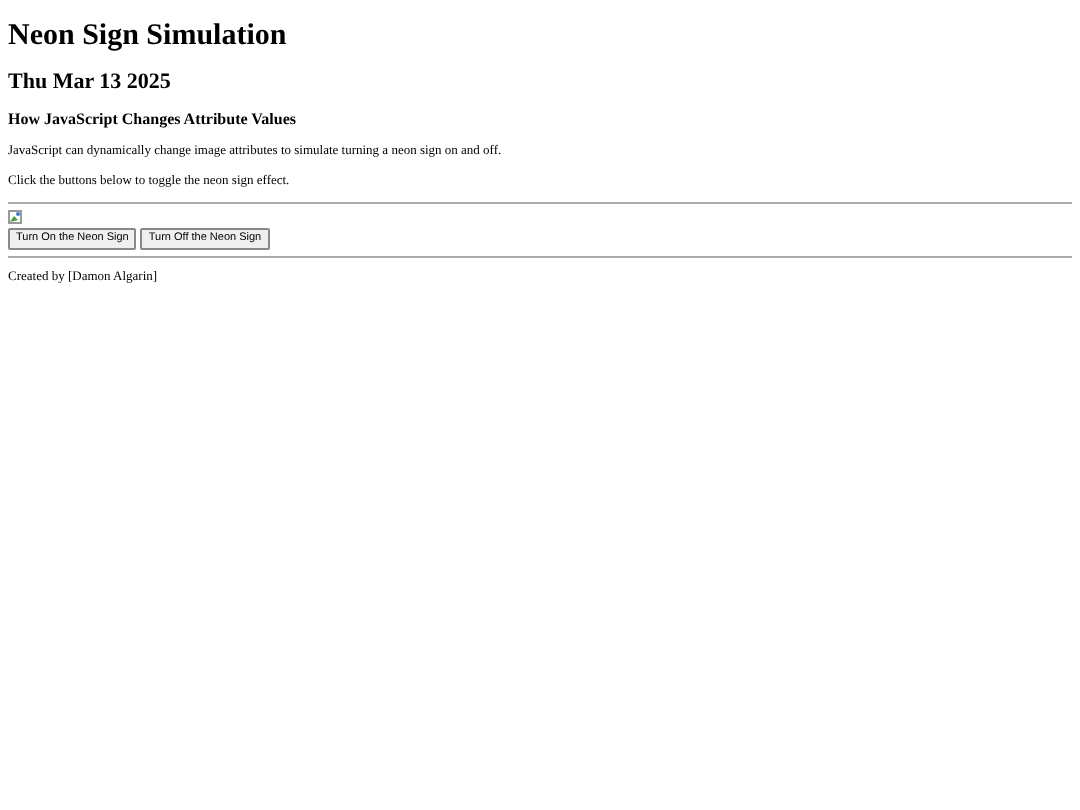  Describe the element at coordinates (90, 83) in the screenshot. I see `date-heading: Thu Mar 13 2025` at that location.